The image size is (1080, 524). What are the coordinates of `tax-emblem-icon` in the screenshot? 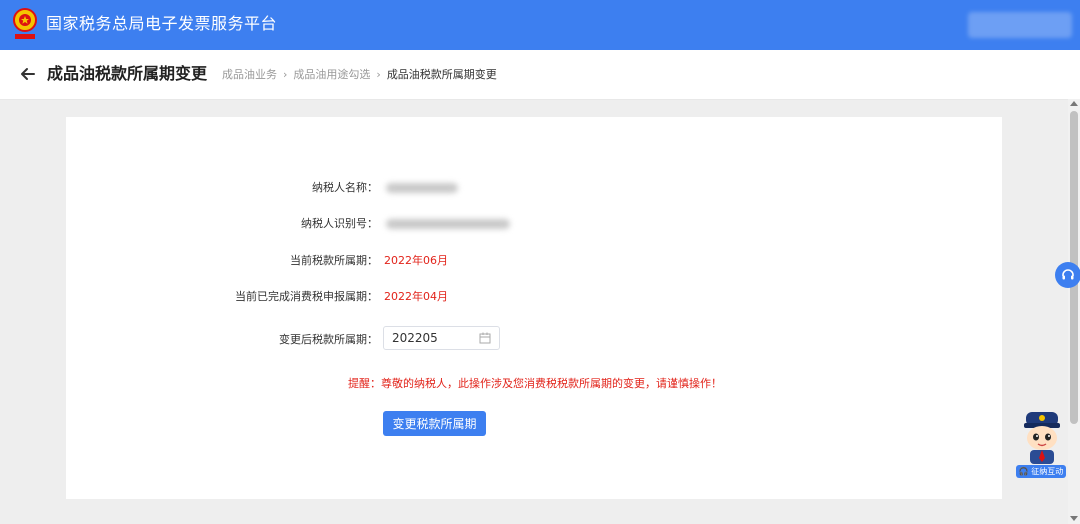 It's located at (25, 23).